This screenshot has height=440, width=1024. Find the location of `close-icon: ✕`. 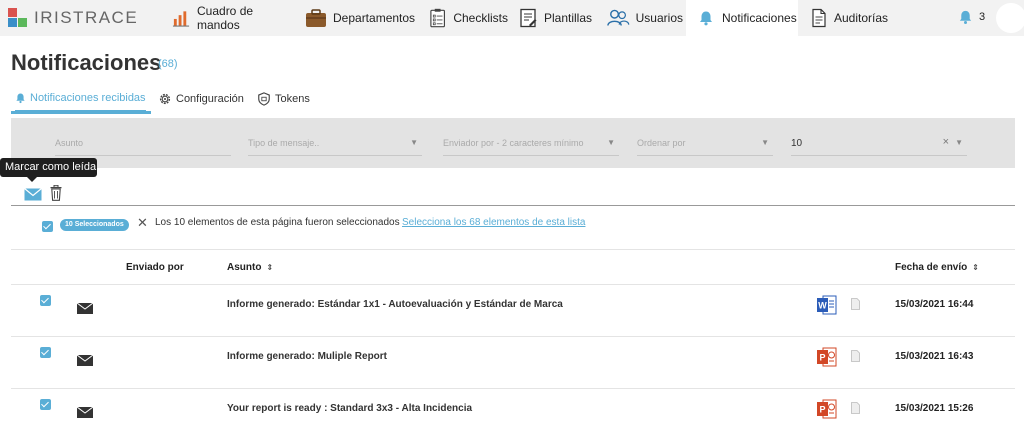

close-icon: ✕ is located at coordinates (142, 223).